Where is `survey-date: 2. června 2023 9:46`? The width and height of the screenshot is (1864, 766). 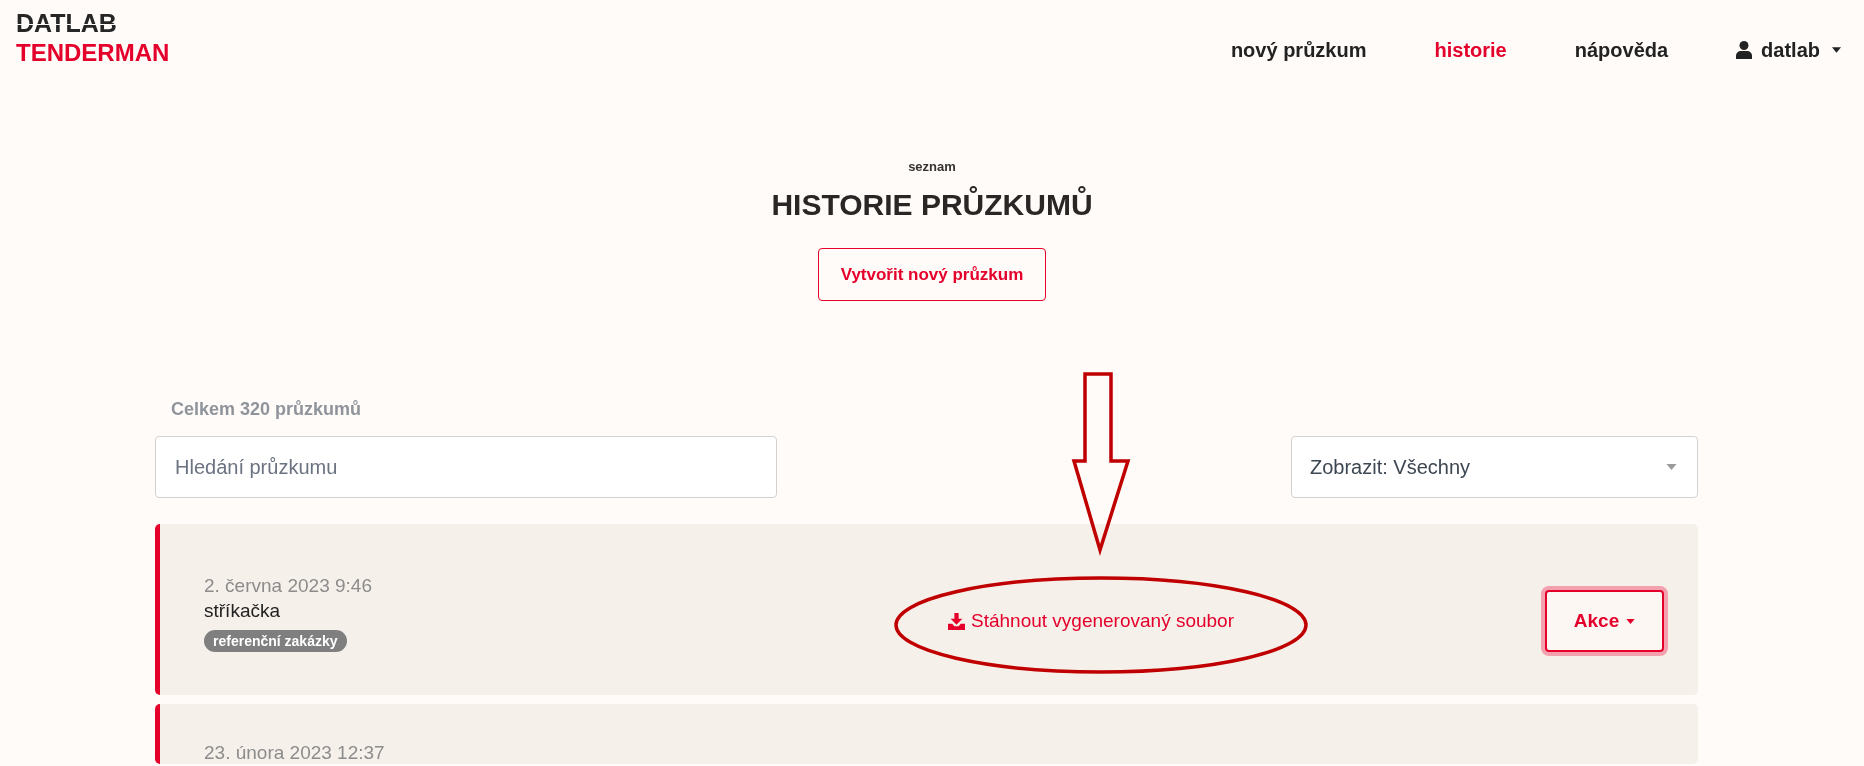
survey-date: 2. června 2023 9:46 is located at coordinates (288, 586).